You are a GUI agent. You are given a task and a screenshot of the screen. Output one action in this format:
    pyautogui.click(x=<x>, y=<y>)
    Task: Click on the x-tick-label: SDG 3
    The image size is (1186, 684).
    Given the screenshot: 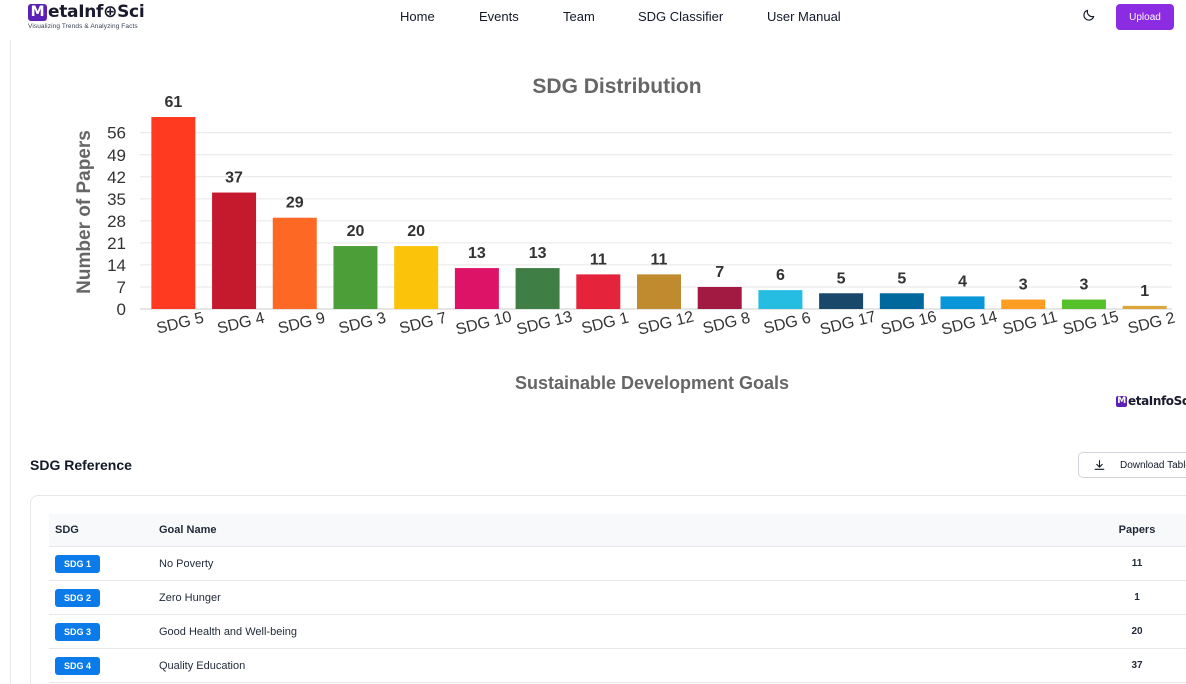 What is the action you would take?
    pyautogui.click(x=362, y=324)
    